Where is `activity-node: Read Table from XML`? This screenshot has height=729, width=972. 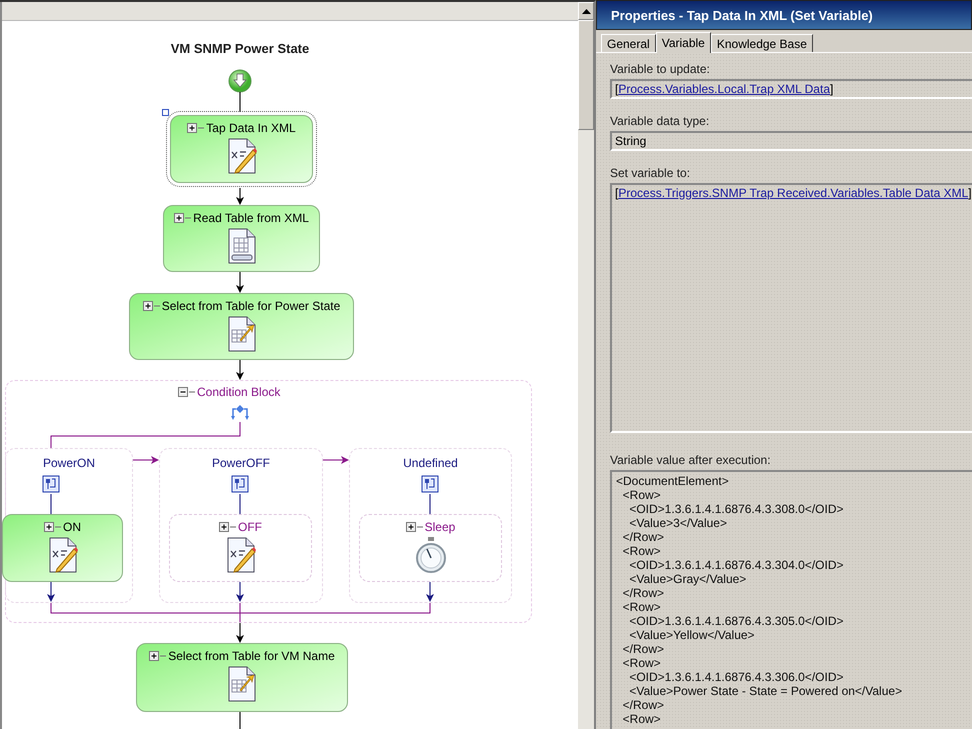 activity-node: Read Table from XML is located at coordinates (241, 238).